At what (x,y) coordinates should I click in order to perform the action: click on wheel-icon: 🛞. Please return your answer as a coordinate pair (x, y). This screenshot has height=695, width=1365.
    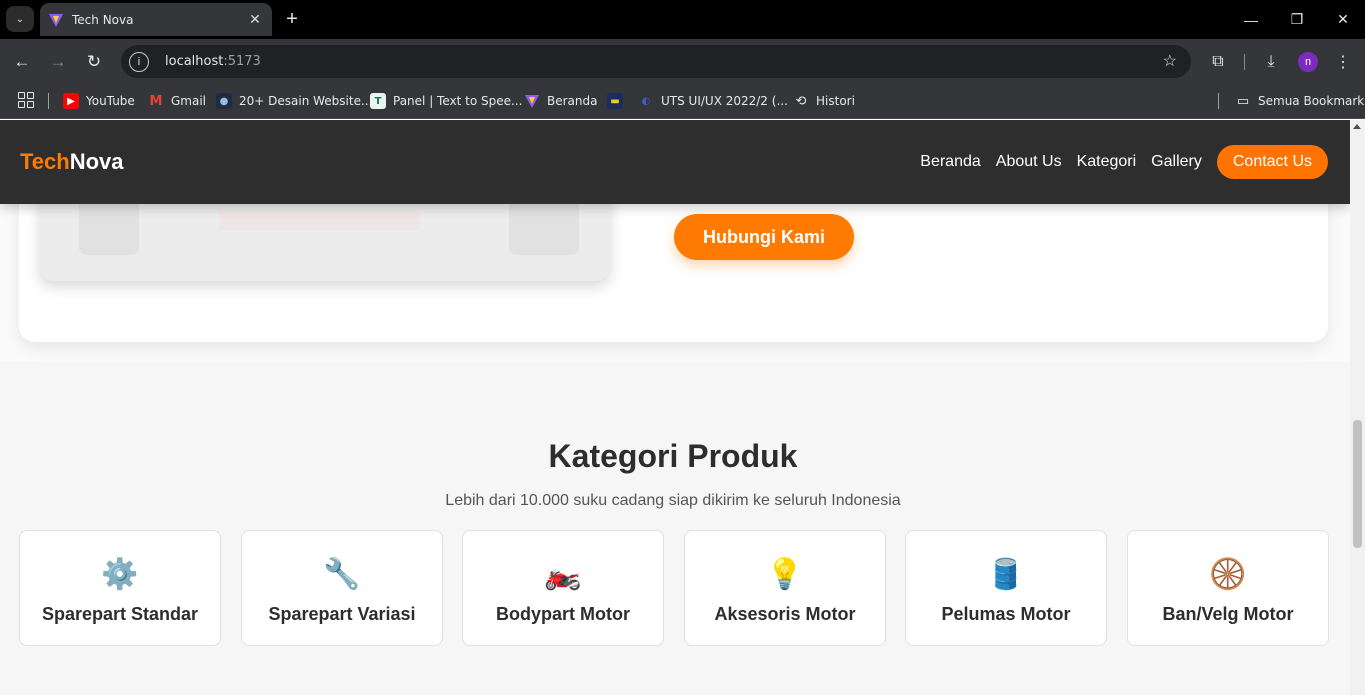
    Looking at the image, I should click on (1228, 574).